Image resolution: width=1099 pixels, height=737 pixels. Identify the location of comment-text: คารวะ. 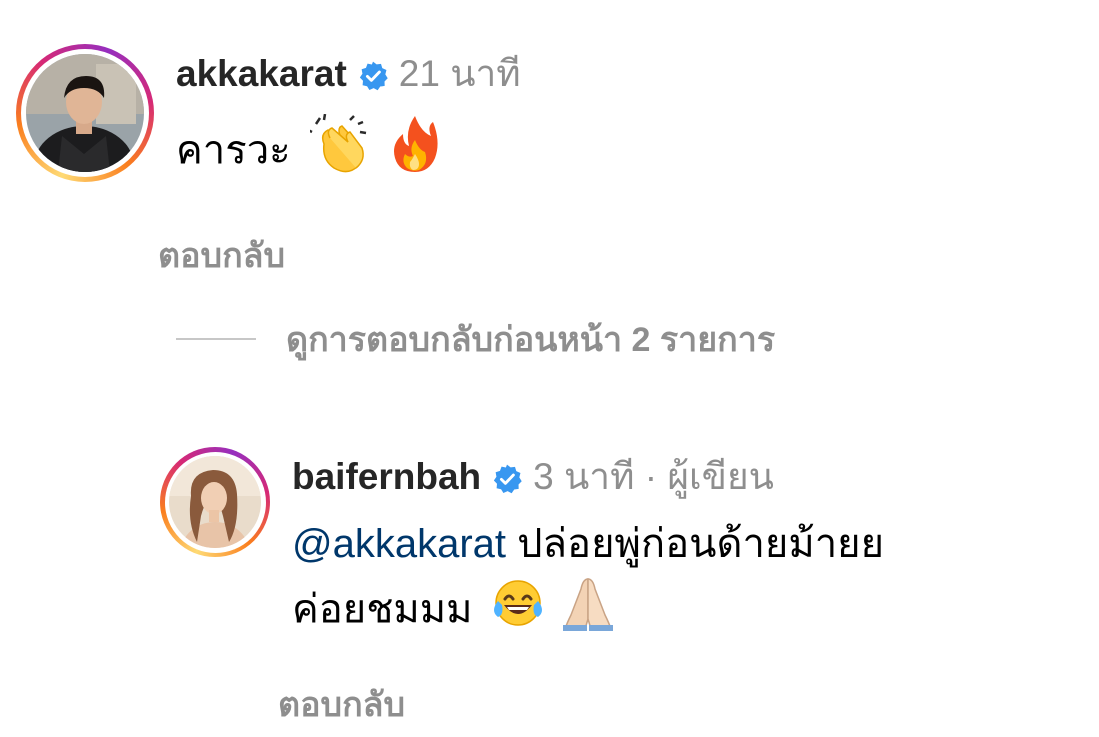
(348, 152).